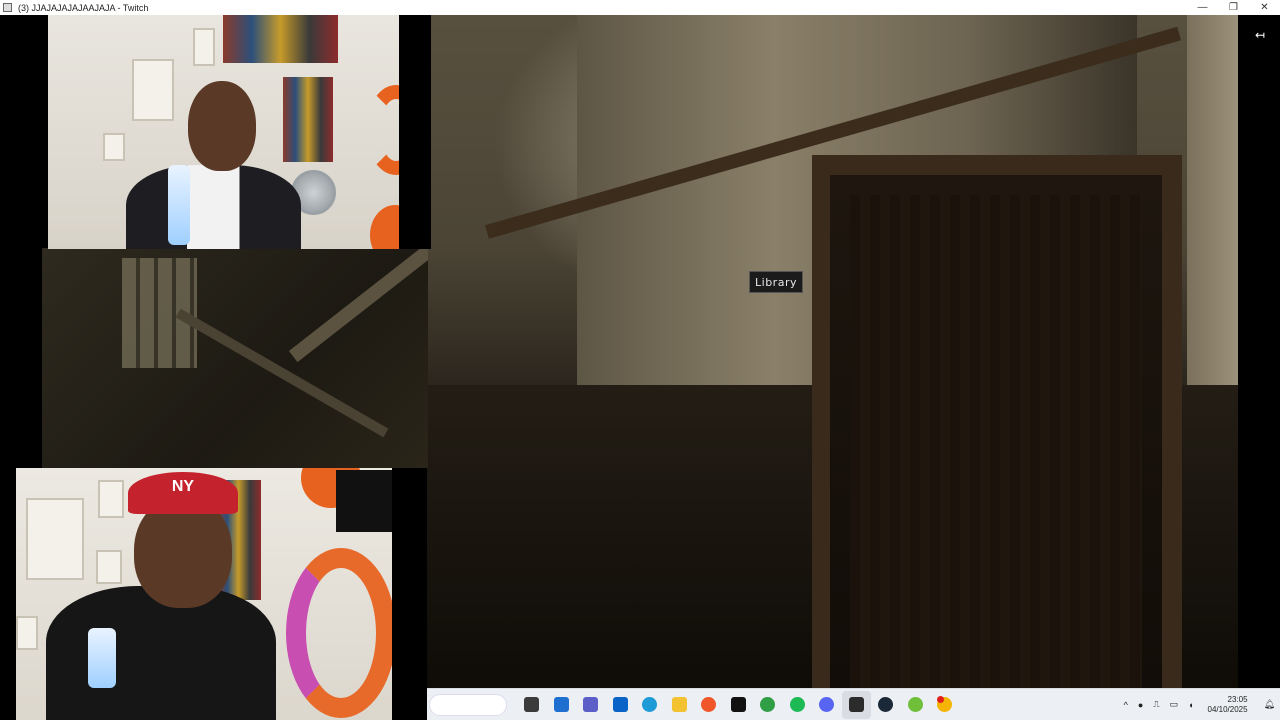  What do you see at coordinates (591, 705) in the screenshot?
I see `teams-icon` at bounding box center [591, 705].